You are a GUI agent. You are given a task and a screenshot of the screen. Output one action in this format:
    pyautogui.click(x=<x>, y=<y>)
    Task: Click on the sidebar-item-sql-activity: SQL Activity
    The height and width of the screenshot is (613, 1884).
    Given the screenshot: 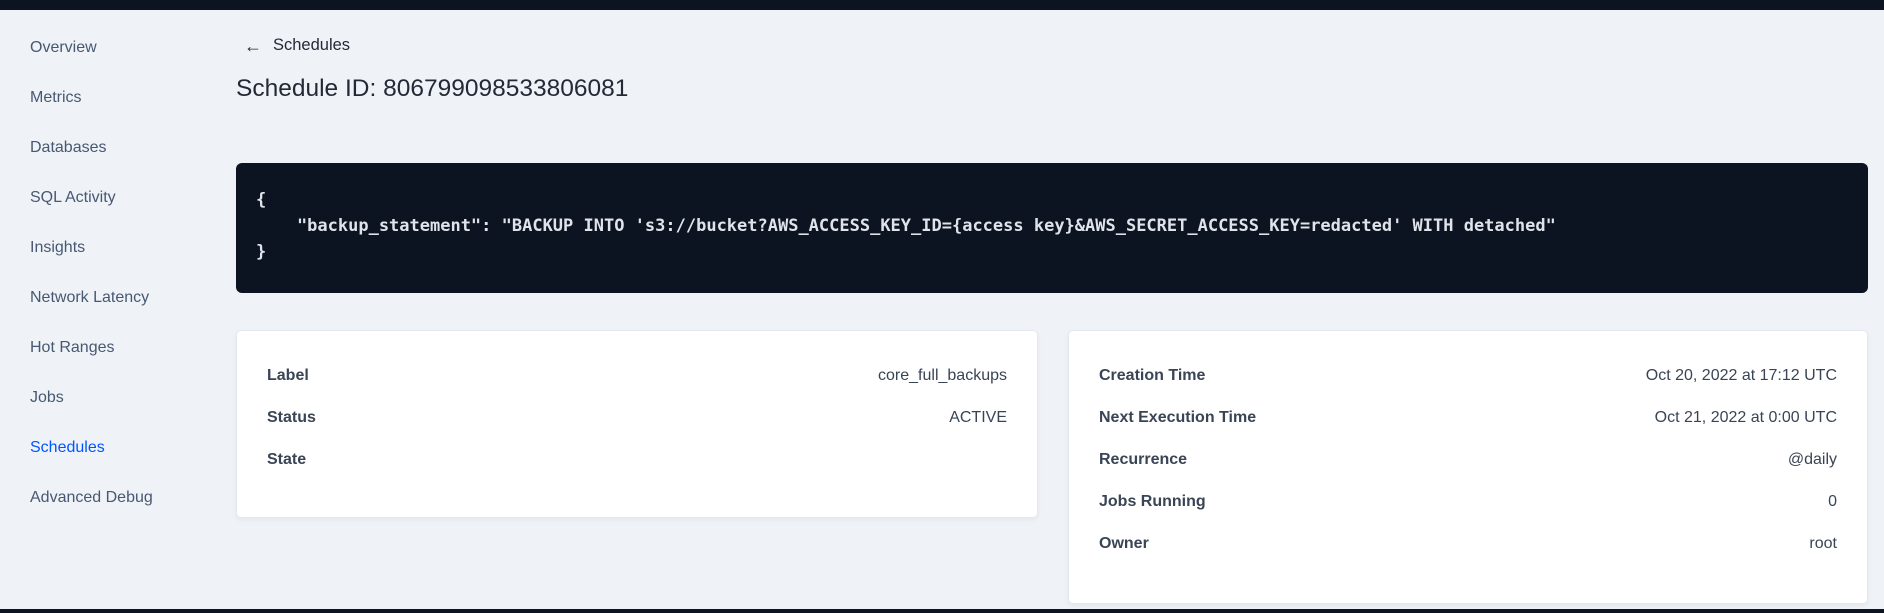 What is the action you would take?
    pyautogui.click(x=110, y=198)
    